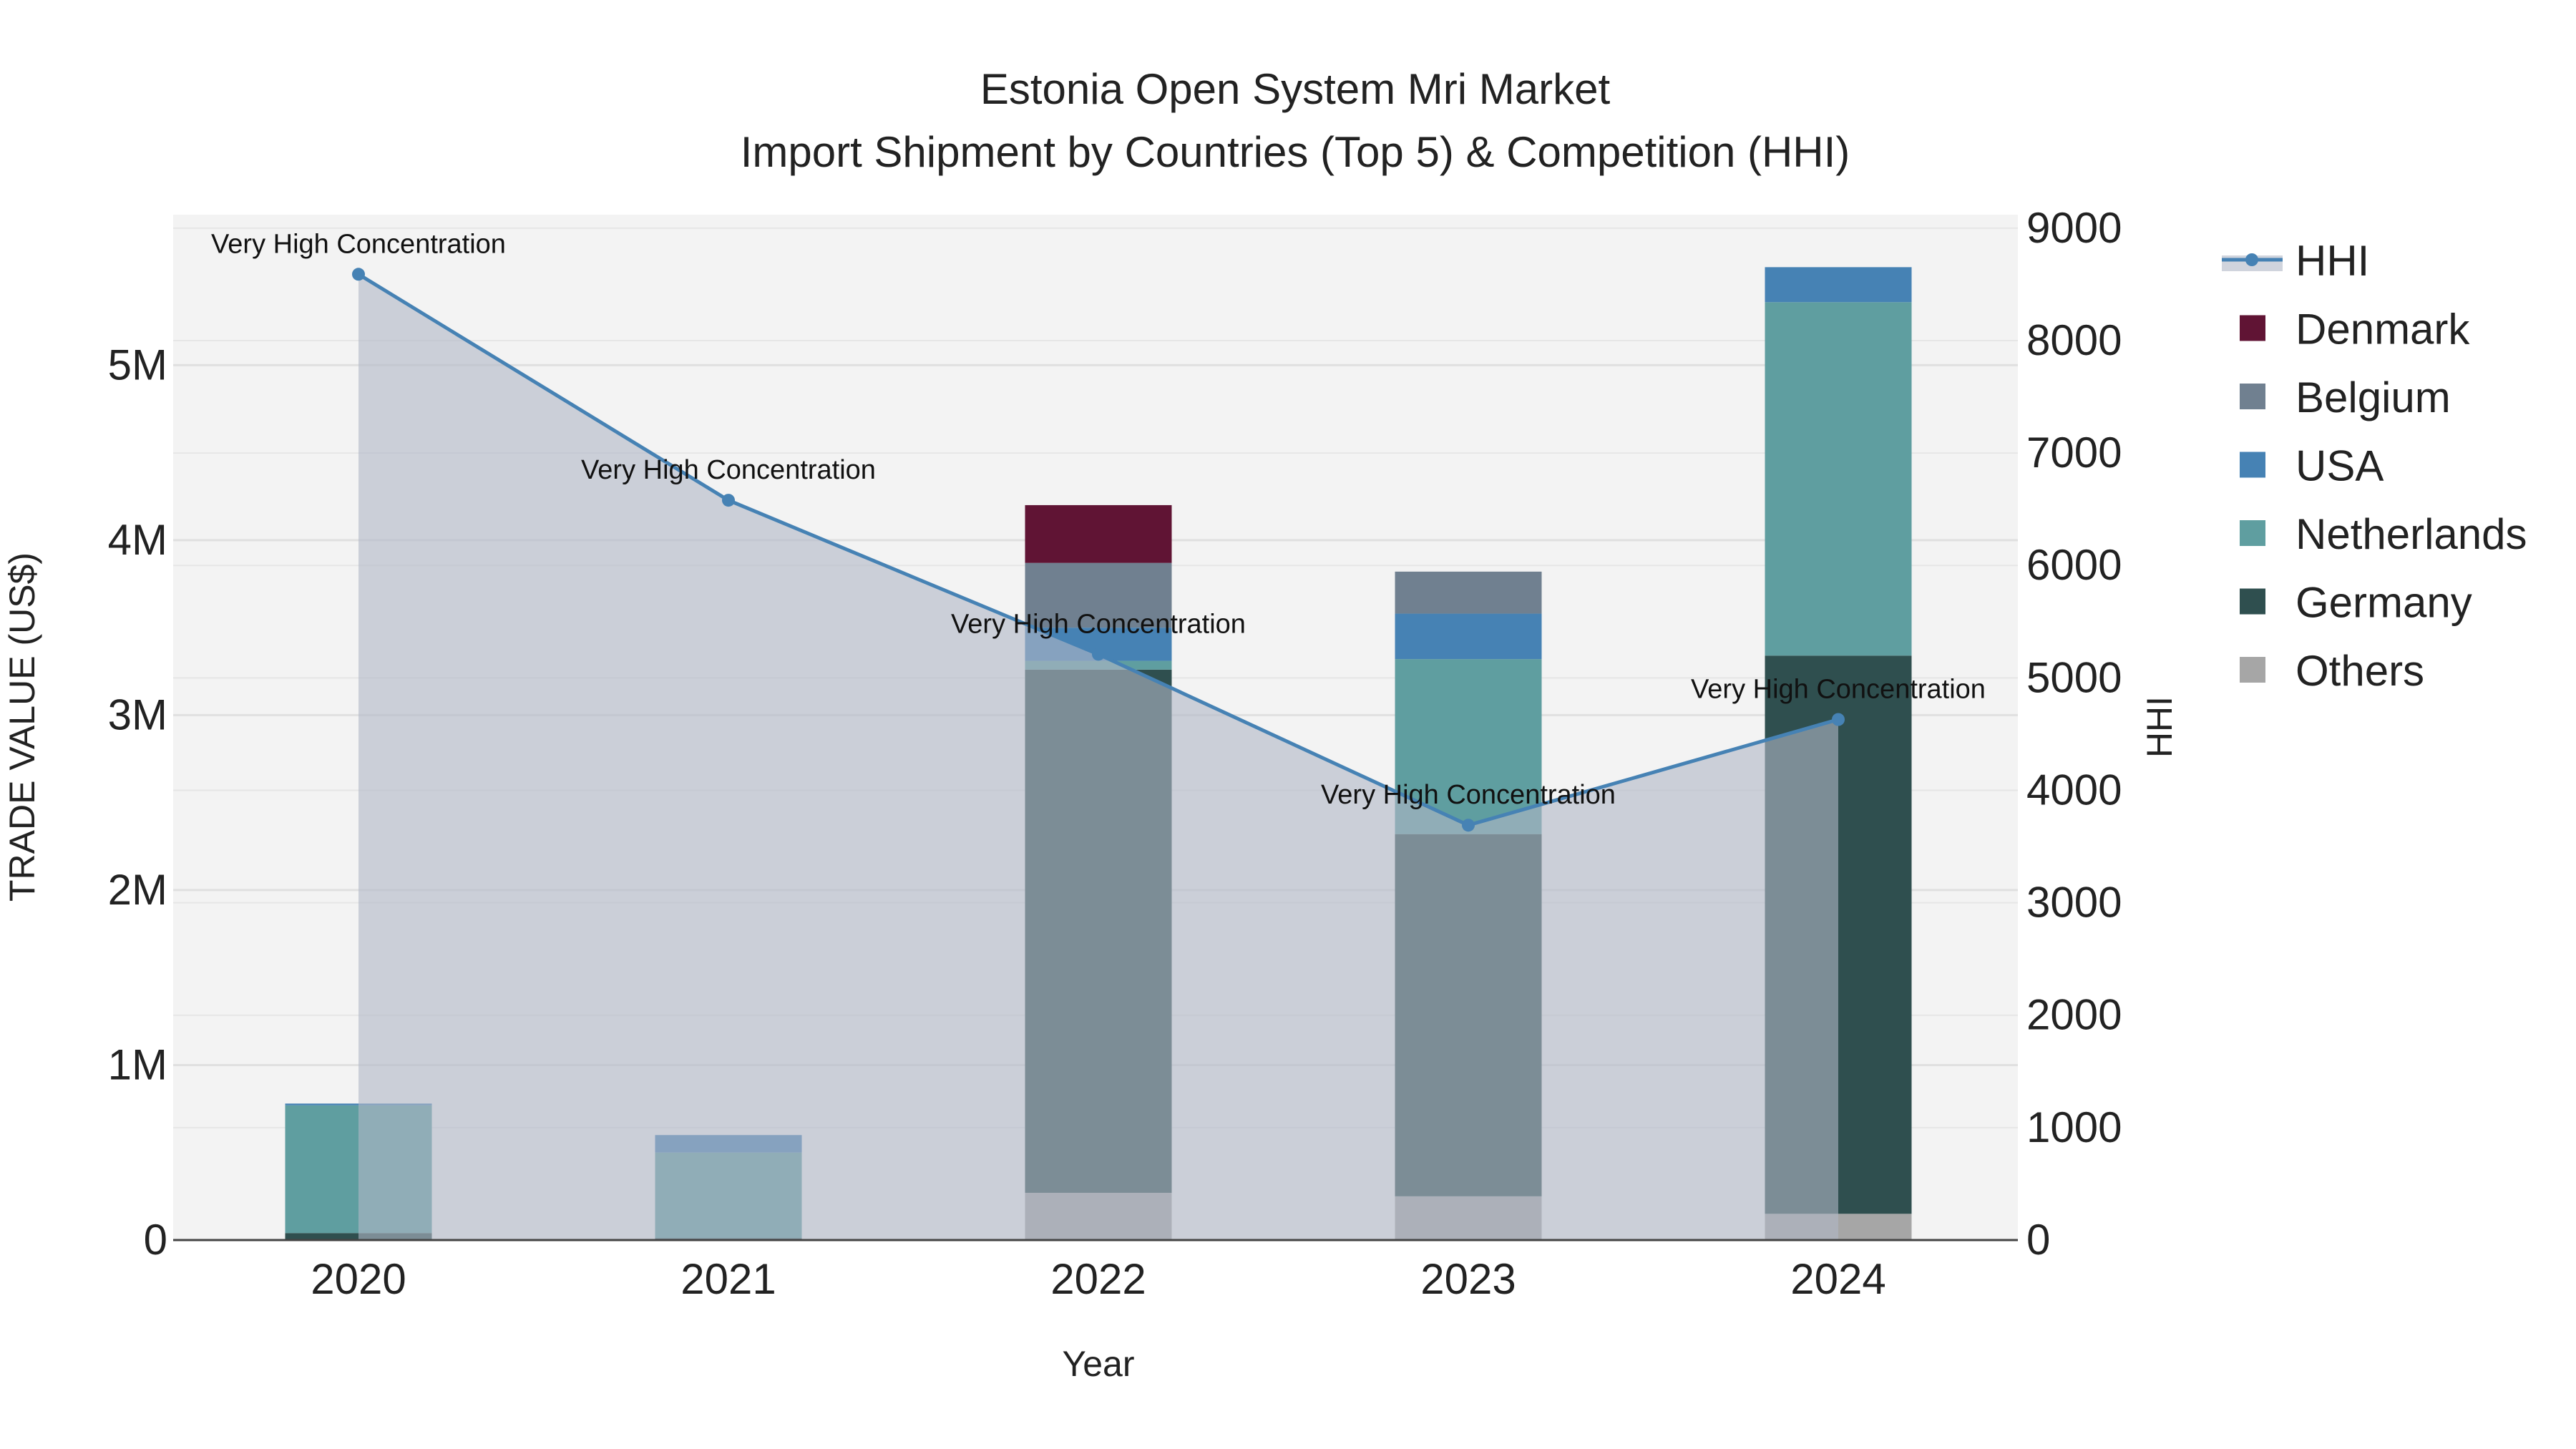  I want to click on x-axis-label: Year, so click(1098, 1364).